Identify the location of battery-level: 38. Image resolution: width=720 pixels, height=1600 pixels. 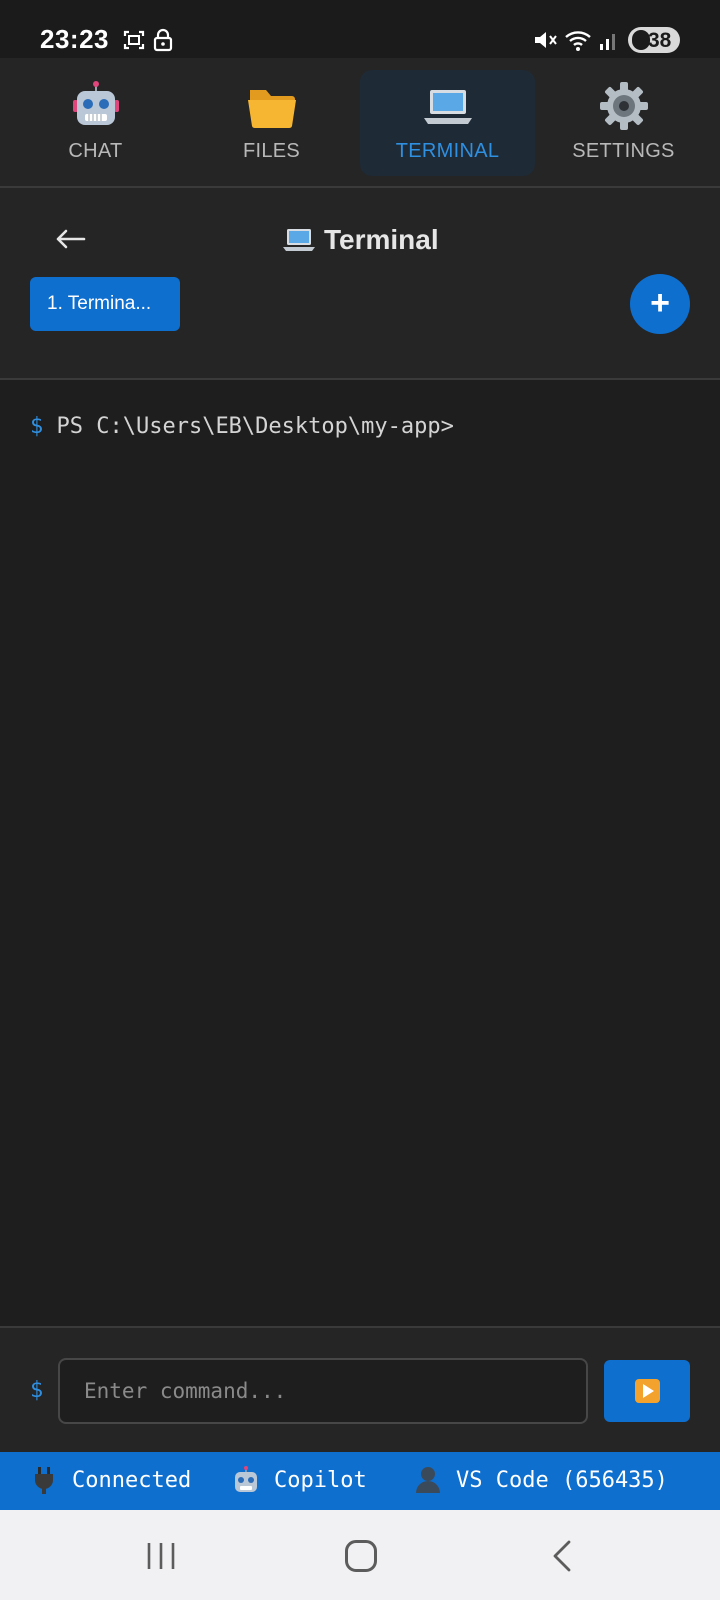
(660, 40).